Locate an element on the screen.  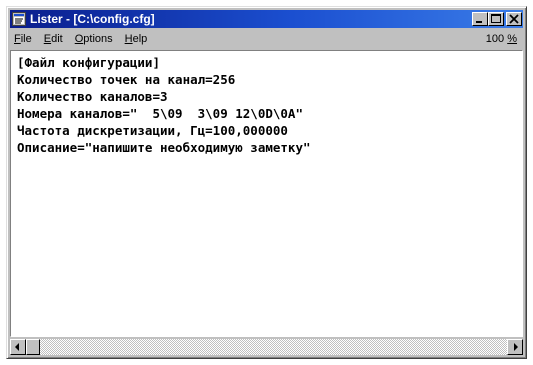
menu-file: File is located at coordinates (24, 39).